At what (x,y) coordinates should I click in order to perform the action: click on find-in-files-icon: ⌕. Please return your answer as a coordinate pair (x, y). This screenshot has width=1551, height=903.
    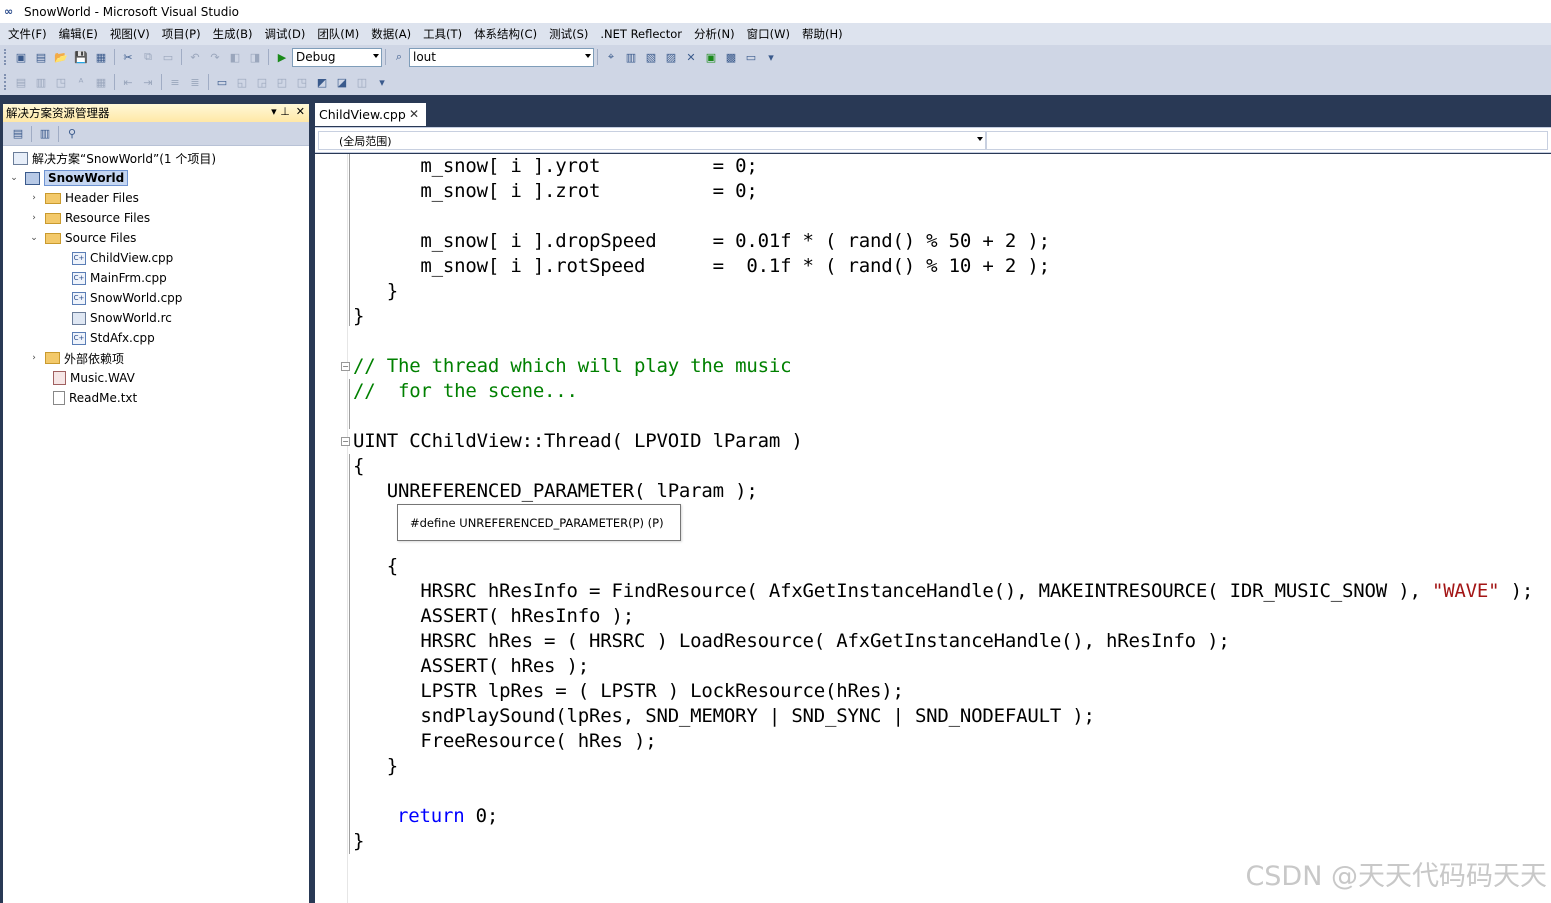
    Looking at the image, I should click on (399, 57).